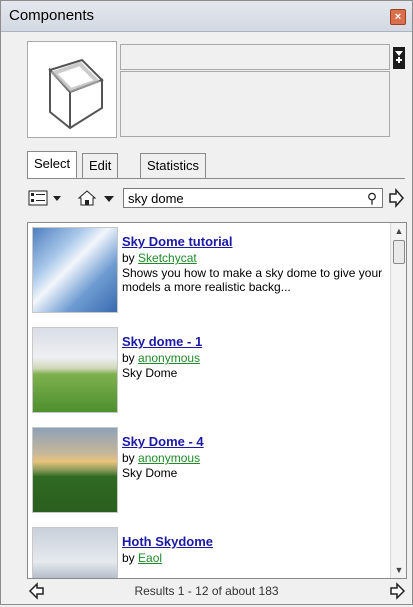 The image size is (413, 607). I want to click on list-item: Hoth Skydome by Eaol, so click(208, 550).